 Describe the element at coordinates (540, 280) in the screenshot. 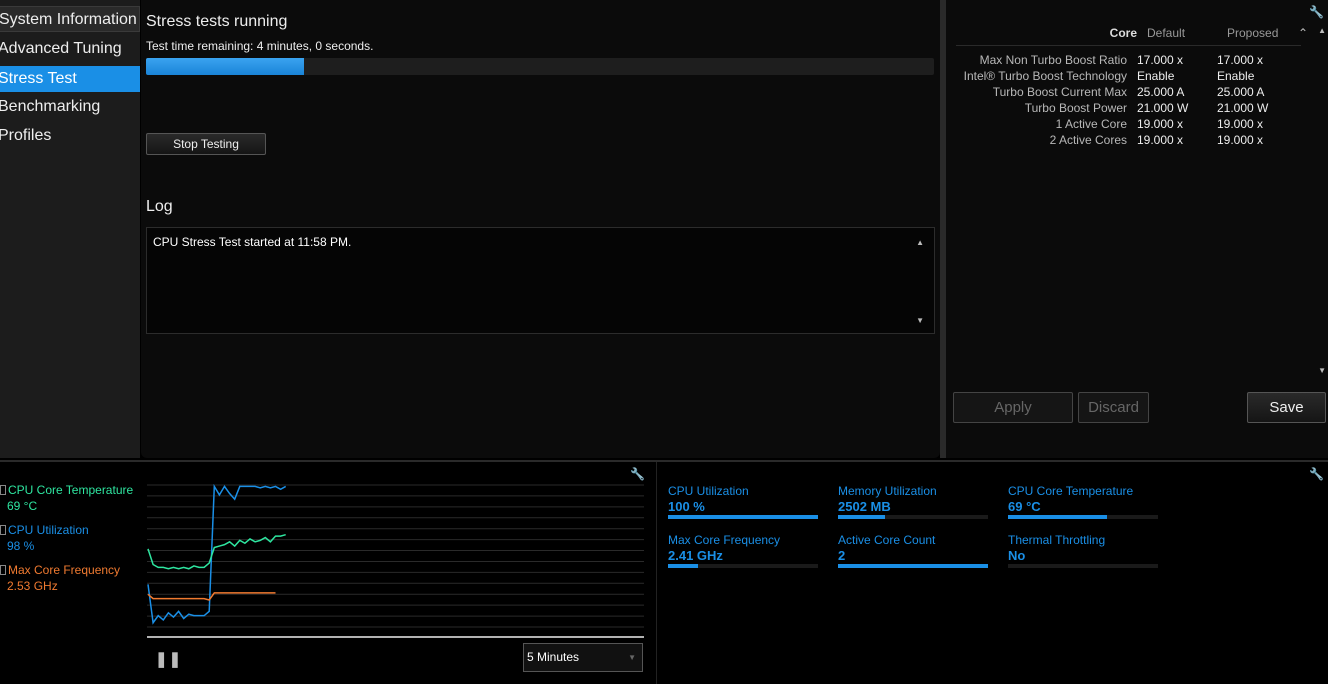

I see `log-box: CPU Stress Test started at 11:58 PM. ▲ ▼` at that location.